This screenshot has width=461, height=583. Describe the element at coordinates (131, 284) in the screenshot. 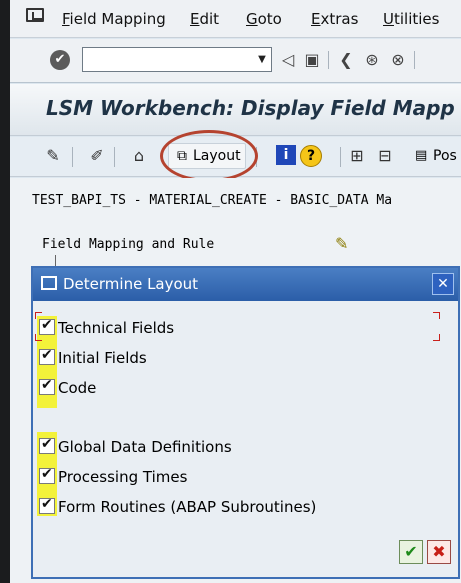

I see `dialog-title: Determine Layout` at that location.